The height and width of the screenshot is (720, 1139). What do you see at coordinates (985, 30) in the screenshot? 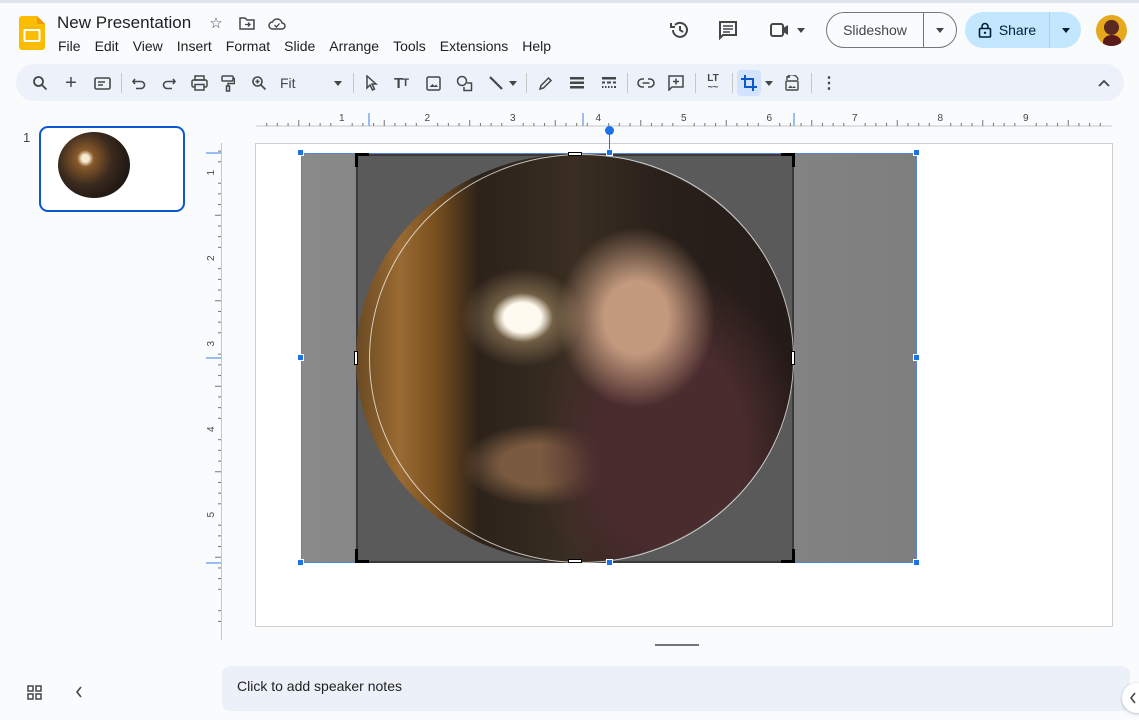
I see `lock-icon` at bounding box center [985, 30].